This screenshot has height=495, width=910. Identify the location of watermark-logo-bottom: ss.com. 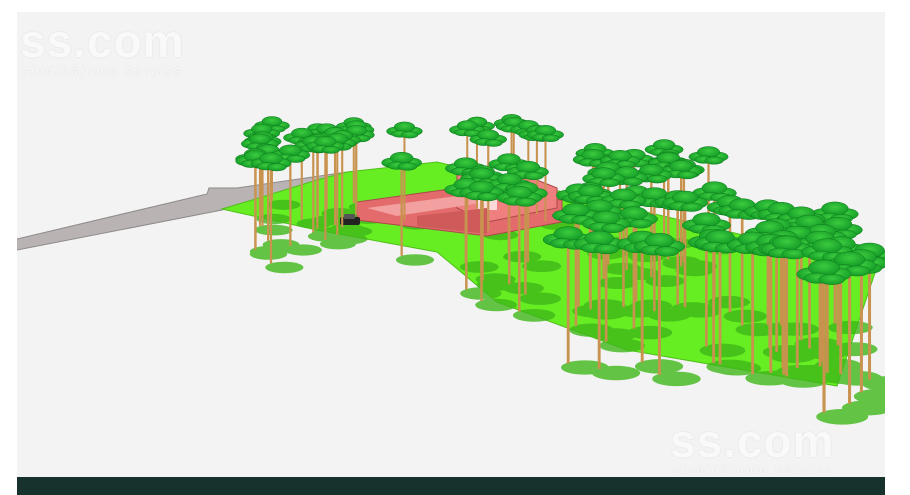
(752, 441).